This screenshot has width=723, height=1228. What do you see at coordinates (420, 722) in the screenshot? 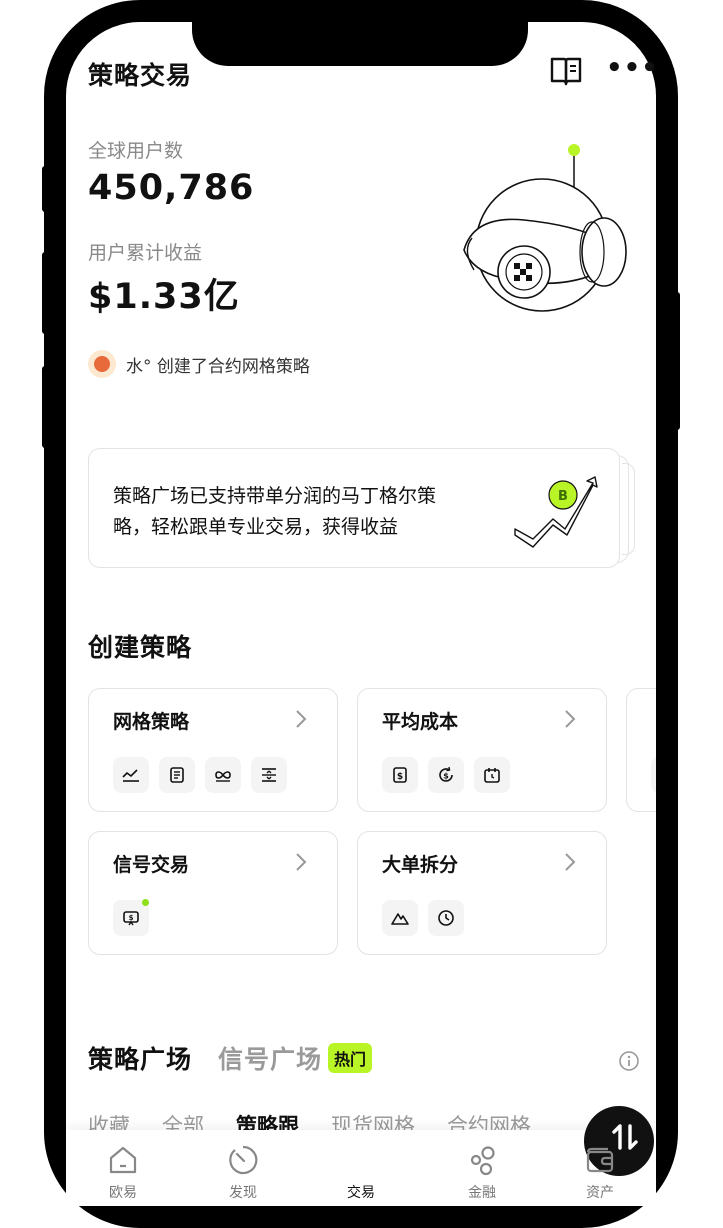
I see `card-title: 平均成本` at bounding box center [420, 722].